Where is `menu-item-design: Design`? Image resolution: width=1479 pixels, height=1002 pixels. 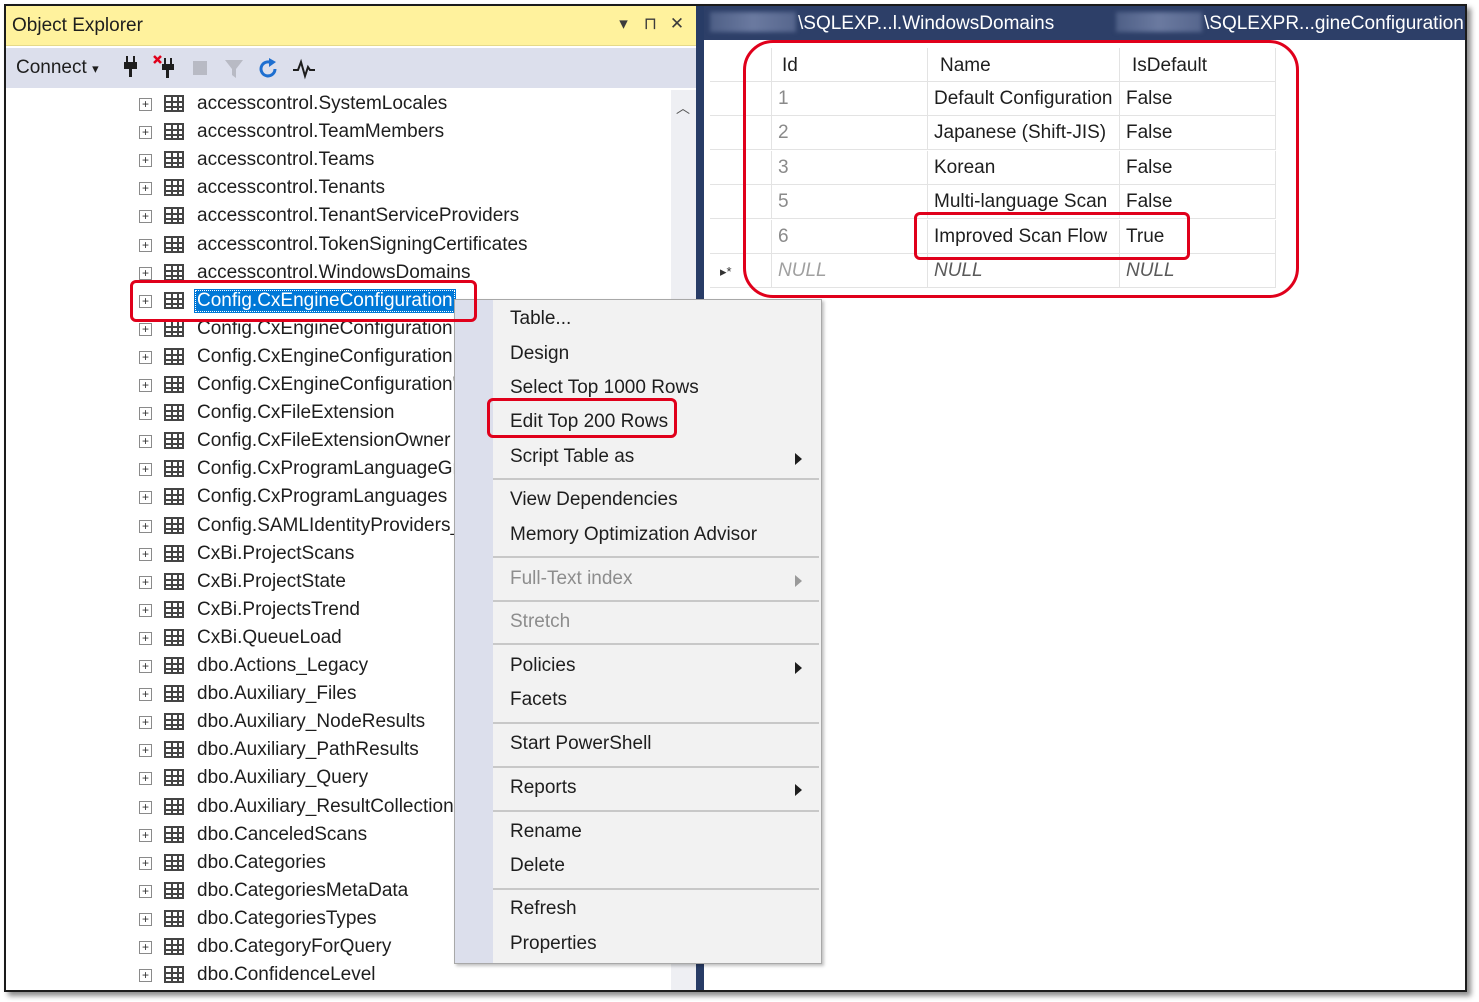
menu-item-design: Design is located at coordinates (539, 354).